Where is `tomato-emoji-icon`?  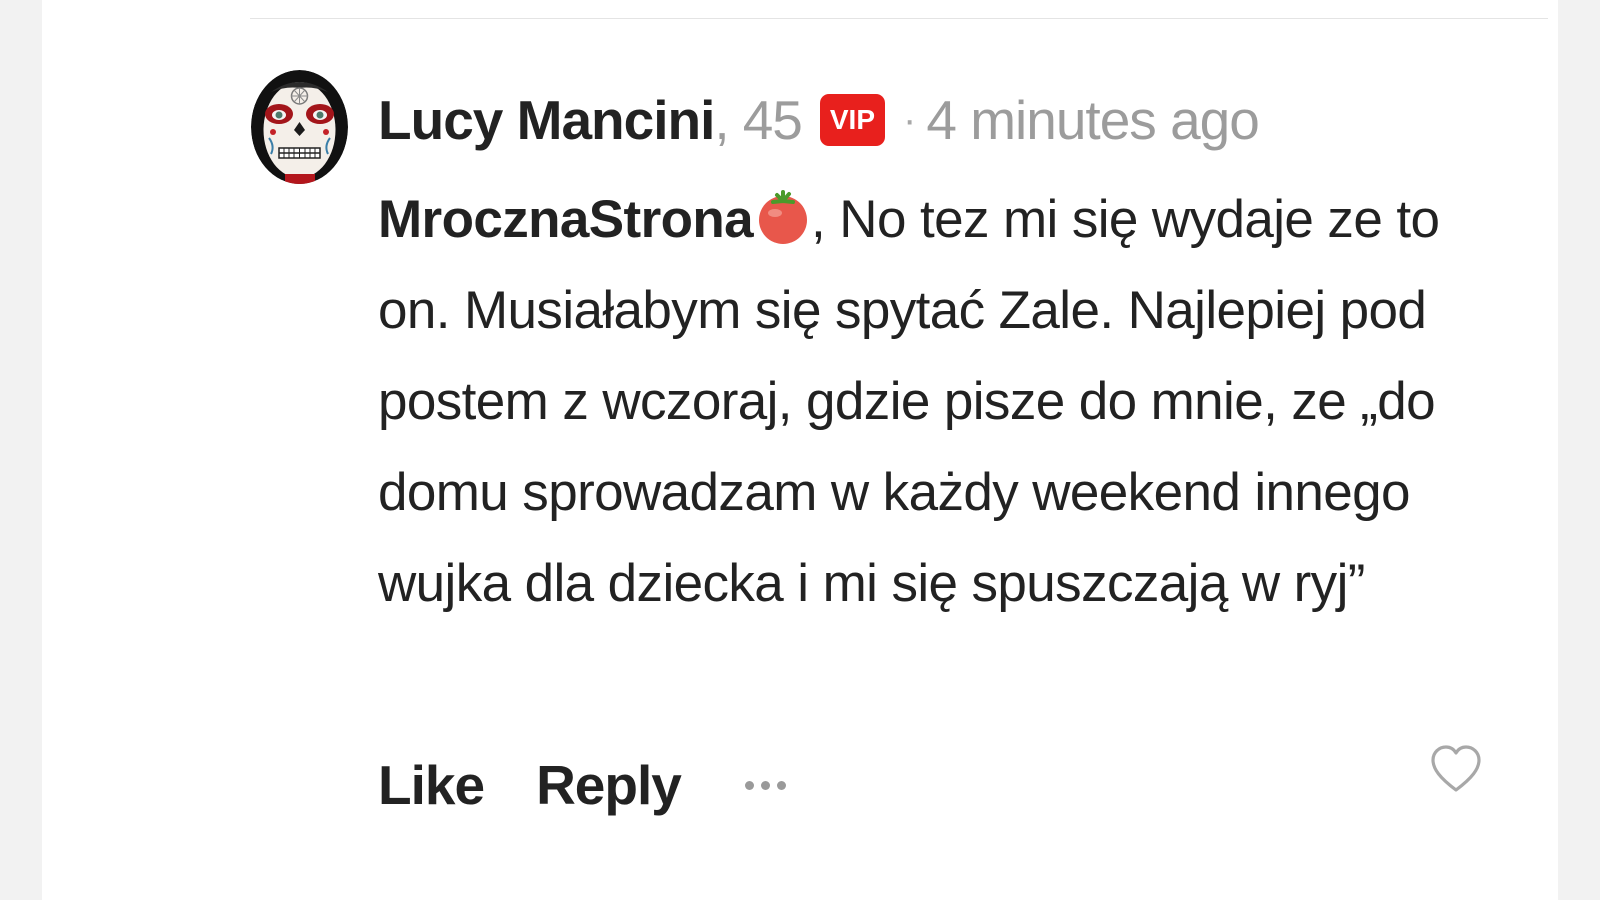 tomato-emoji-icon is located at coordinates (783, 217).